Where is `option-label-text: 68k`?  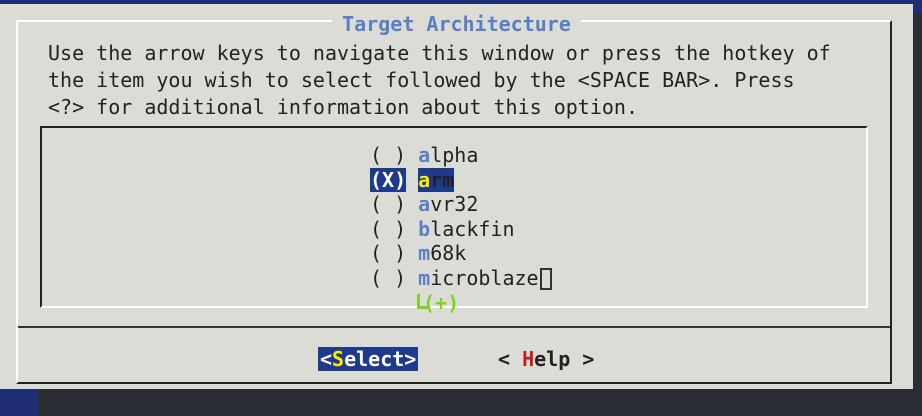 option-label-text: 68k is located at coordinates (448, 253).